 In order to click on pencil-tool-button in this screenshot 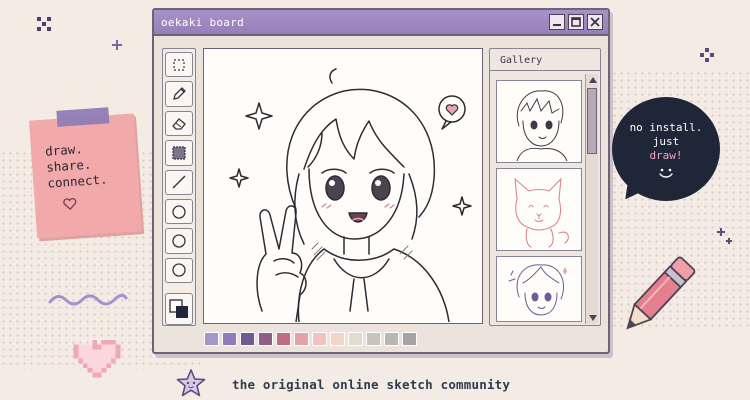, I will do `click(179, 94)`.